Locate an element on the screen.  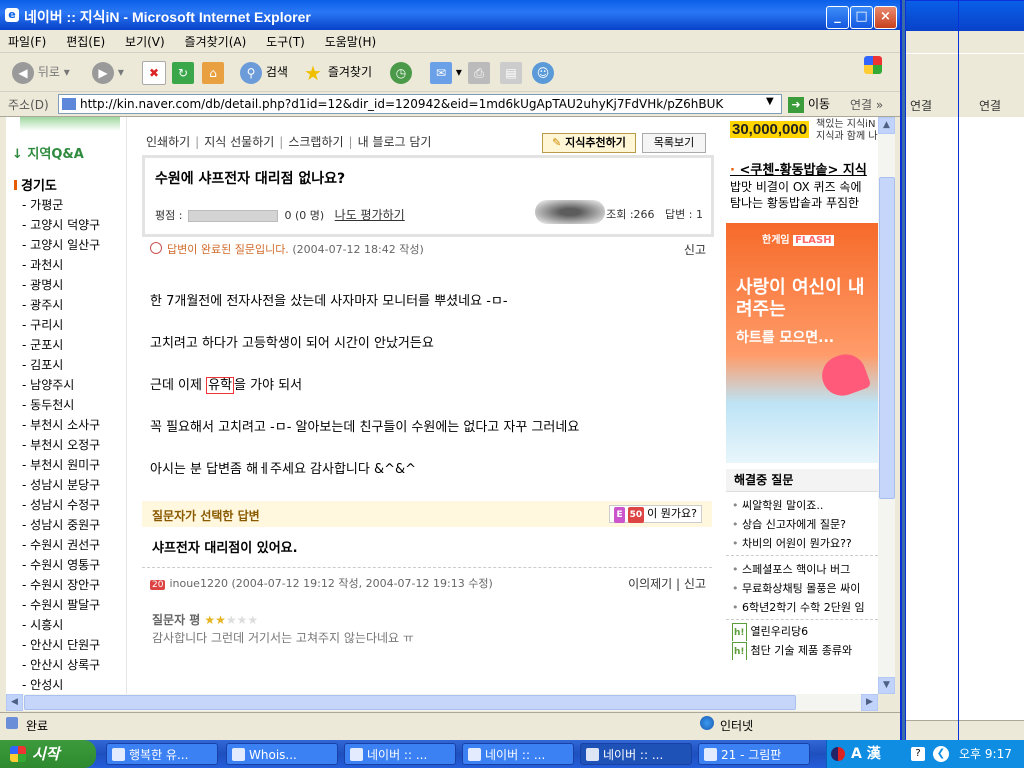
home-button: ⌂ is located at coordinates (213, 72).